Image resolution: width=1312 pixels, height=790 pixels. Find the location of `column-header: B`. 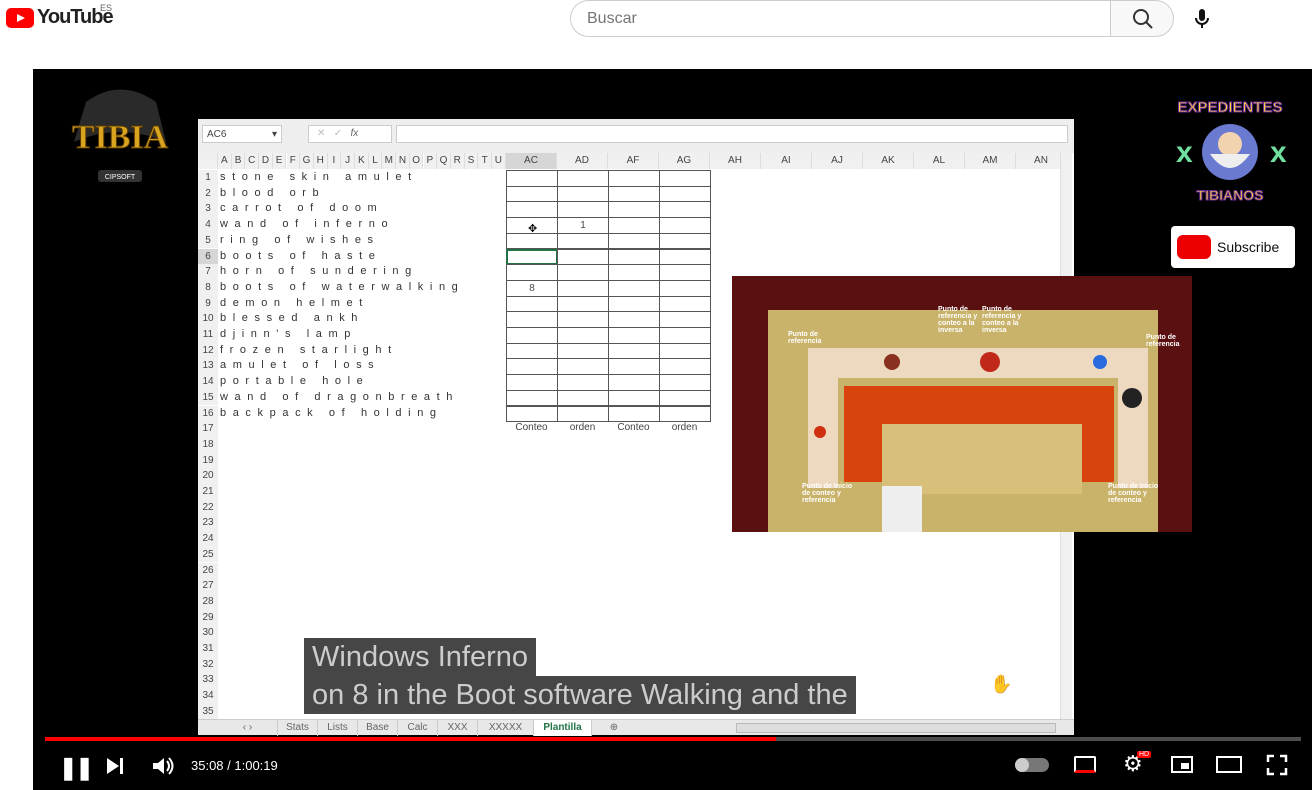

column-header: B is located at coordinates (238, 161).